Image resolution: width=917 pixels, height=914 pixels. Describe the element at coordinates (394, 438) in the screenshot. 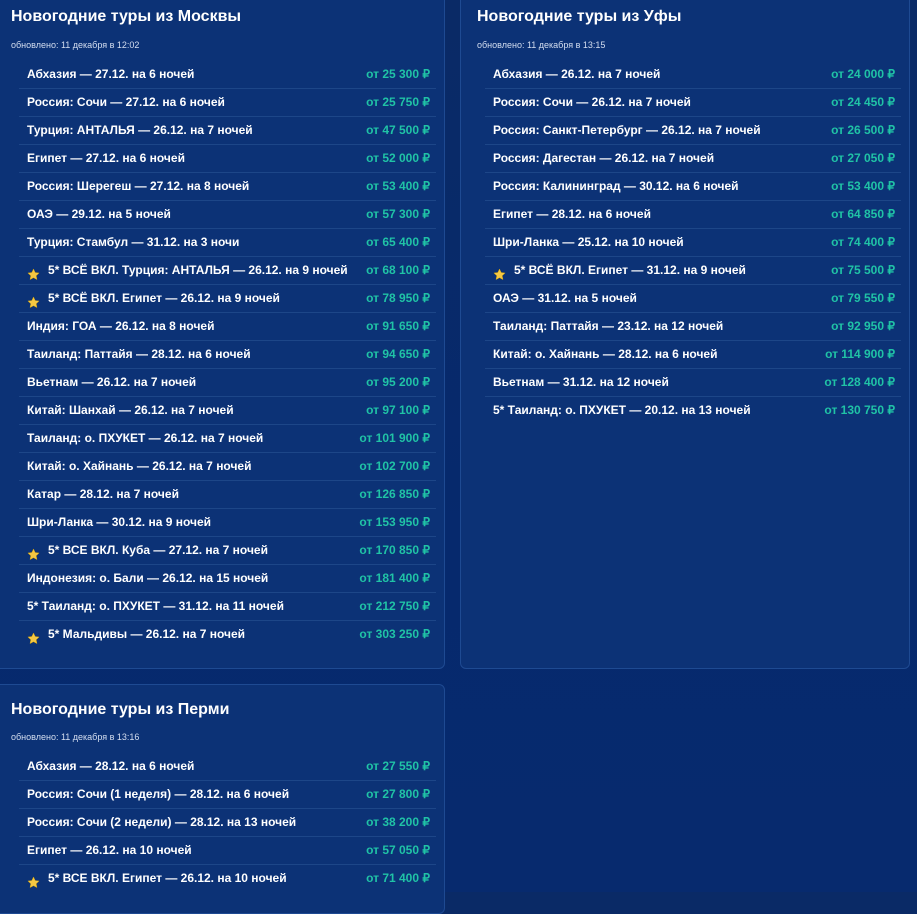

I see `tour-price: от 101 900 ₽` at that location.